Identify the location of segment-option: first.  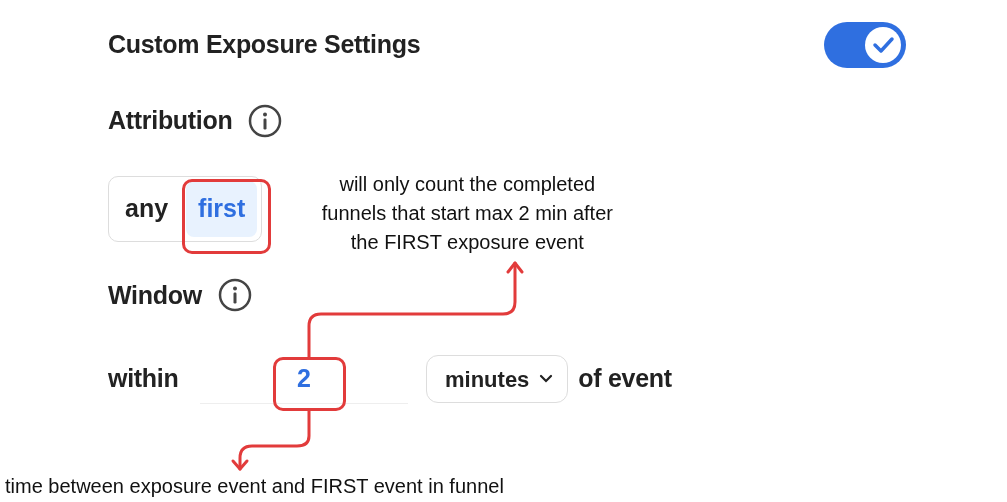
(222, 208).